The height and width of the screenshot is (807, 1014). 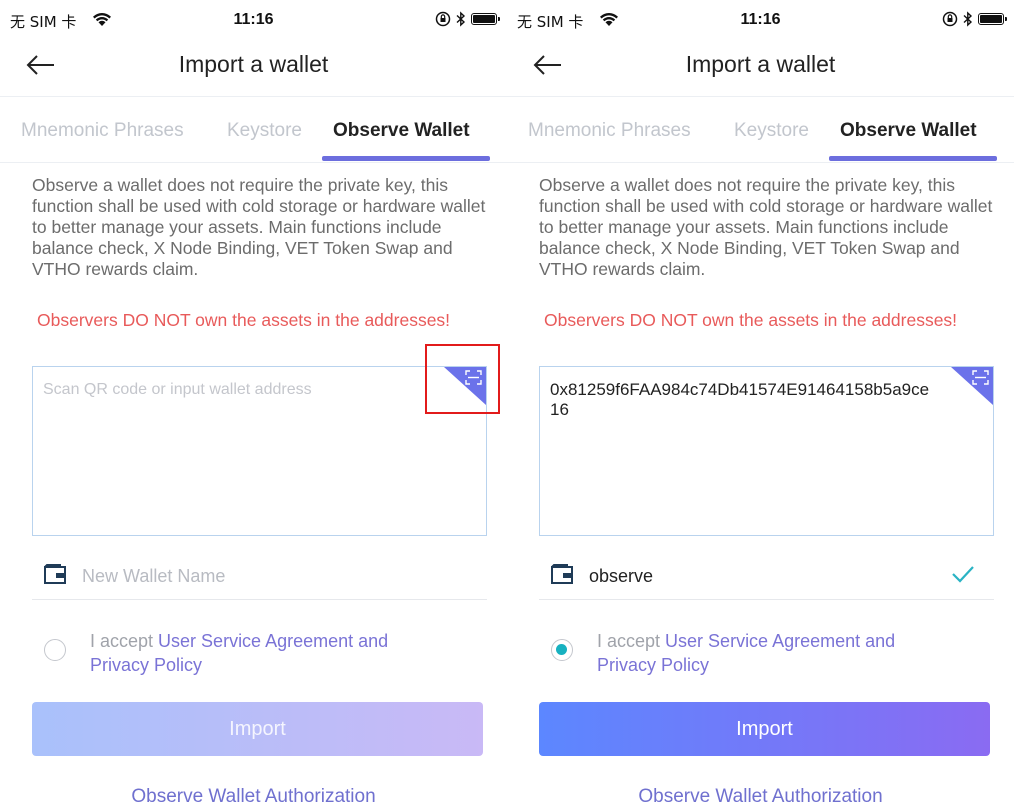 What do you see at coordinates (963, 574) in the screenshot?
I see `checkmark-icon` at bounding box center [963, 574].